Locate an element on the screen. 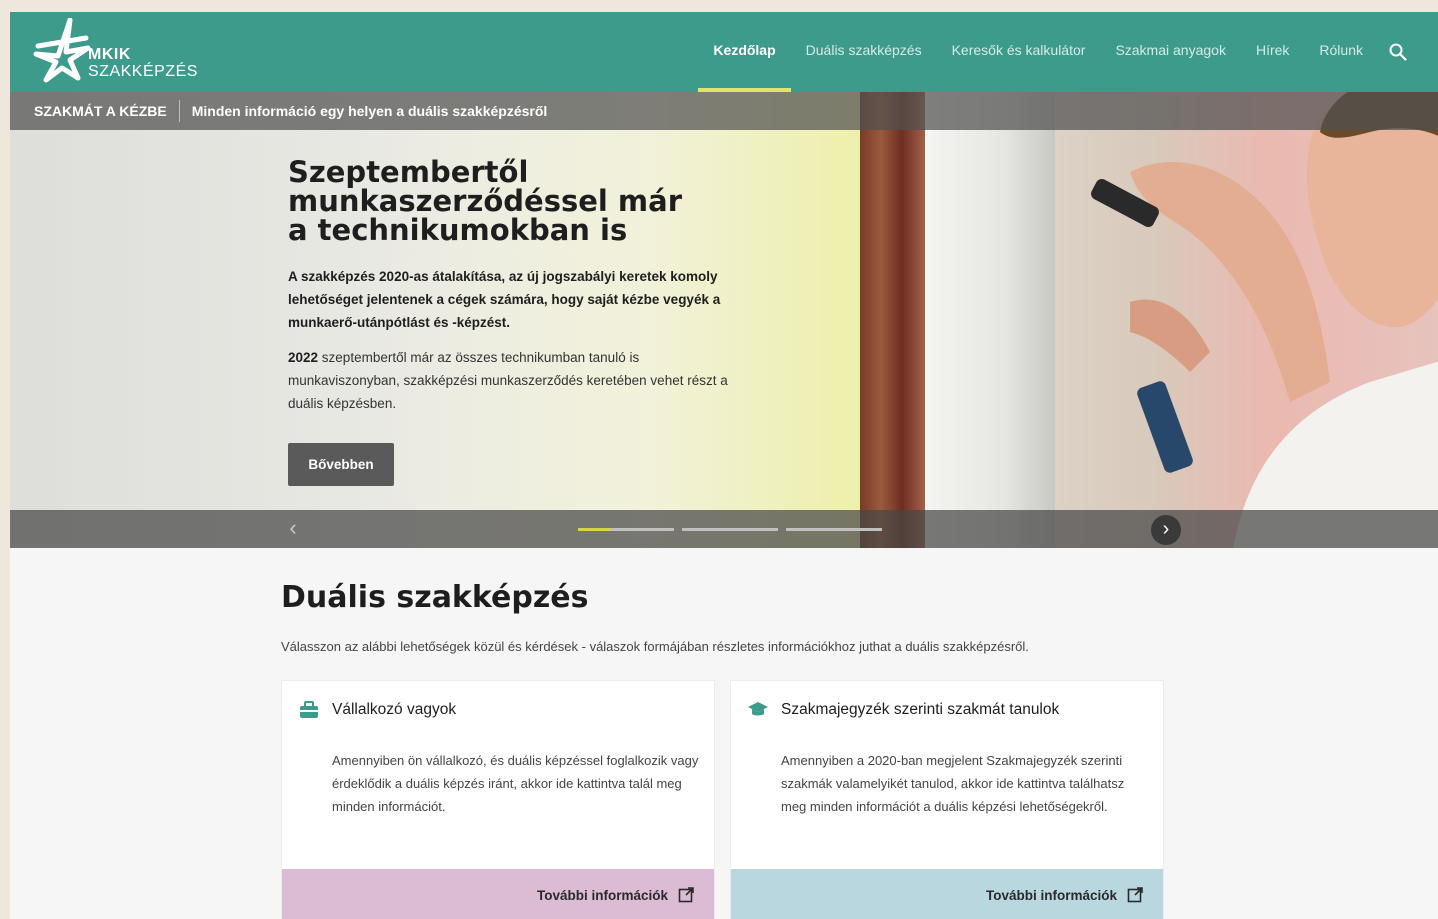 Image resolution: width=1438 pixels, height=919 pixels. nav-item-szakmai-anyagok: Szakmai anyagok is located at coordinates (1170, 52).